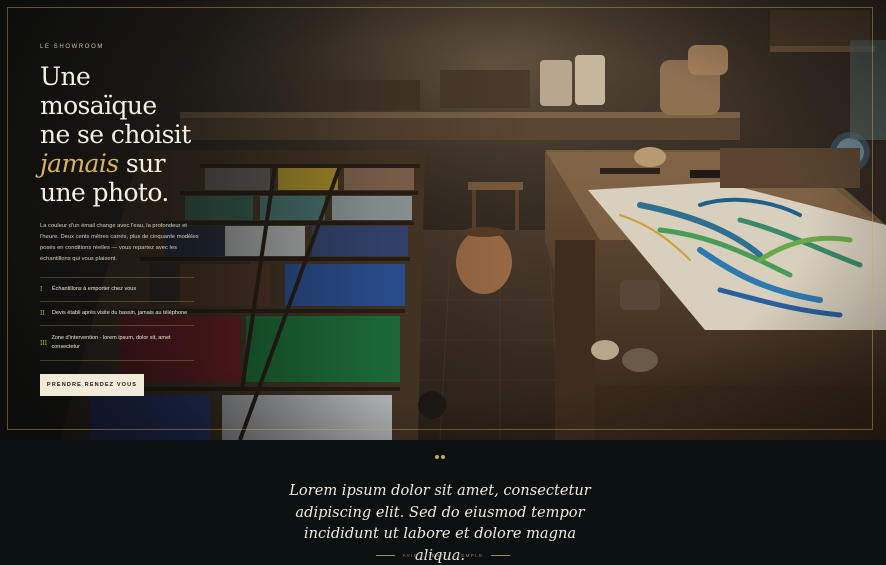  Describe the element at coordinates (104, 192) in the screenshot. I see `headline-line-5: une photo.` at that location.